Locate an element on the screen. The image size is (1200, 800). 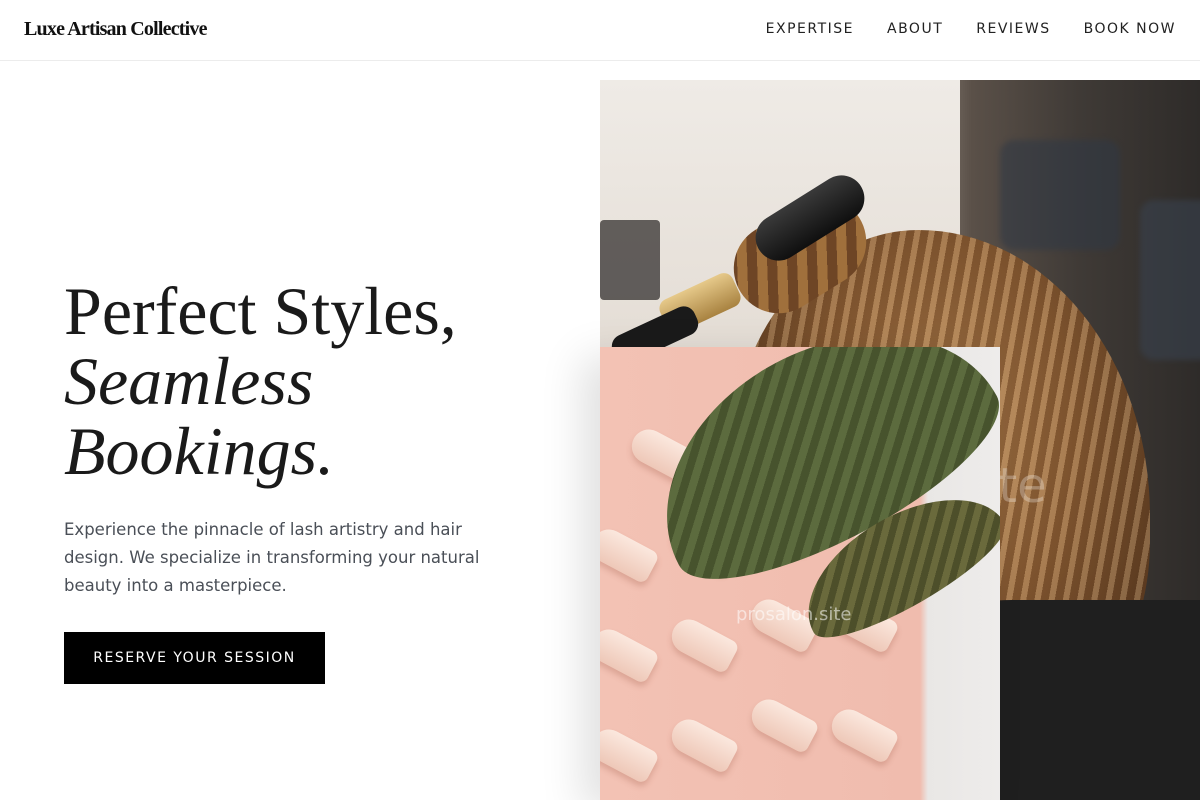
nav-link-about: ABOUT is located at coordinates (915, 29).